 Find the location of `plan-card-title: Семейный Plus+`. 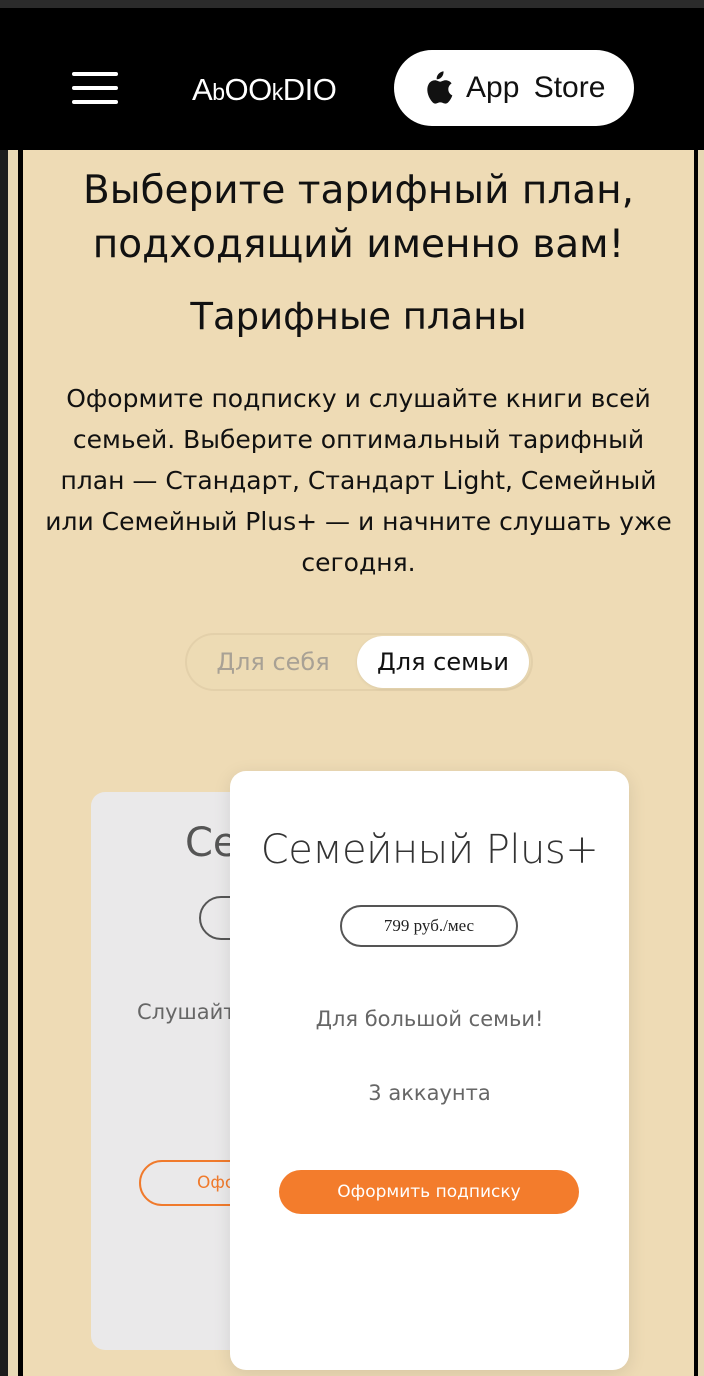

plan-card-title: Семейный Plus+ is located at coordinates (429, 850).